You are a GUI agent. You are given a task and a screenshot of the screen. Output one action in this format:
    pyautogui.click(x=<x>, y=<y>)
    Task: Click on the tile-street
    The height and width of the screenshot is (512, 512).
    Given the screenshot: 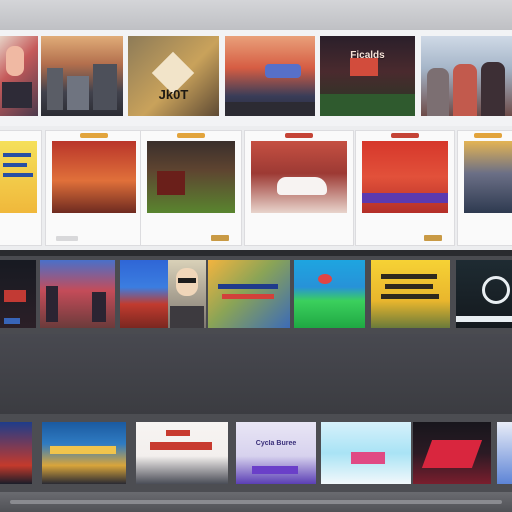 What is the action you would take?
    pyautogui.click(x=77, y=294)
    